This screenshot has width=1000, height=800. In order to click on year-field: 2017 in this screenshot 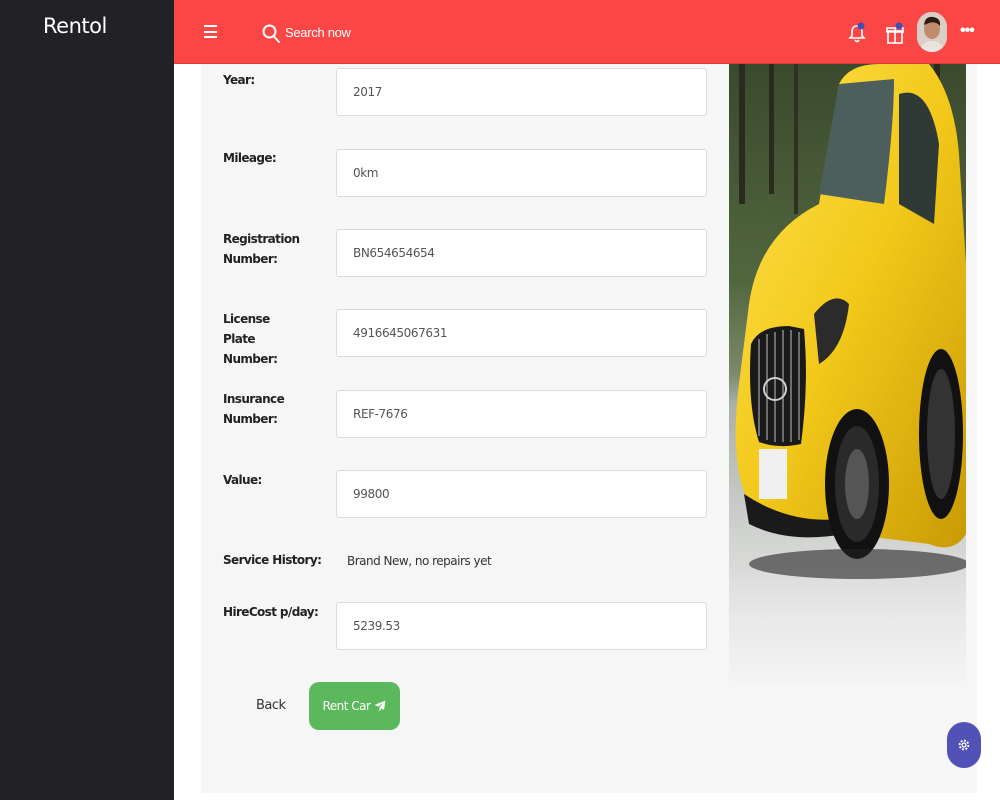, I will do `click(521, 92)`.